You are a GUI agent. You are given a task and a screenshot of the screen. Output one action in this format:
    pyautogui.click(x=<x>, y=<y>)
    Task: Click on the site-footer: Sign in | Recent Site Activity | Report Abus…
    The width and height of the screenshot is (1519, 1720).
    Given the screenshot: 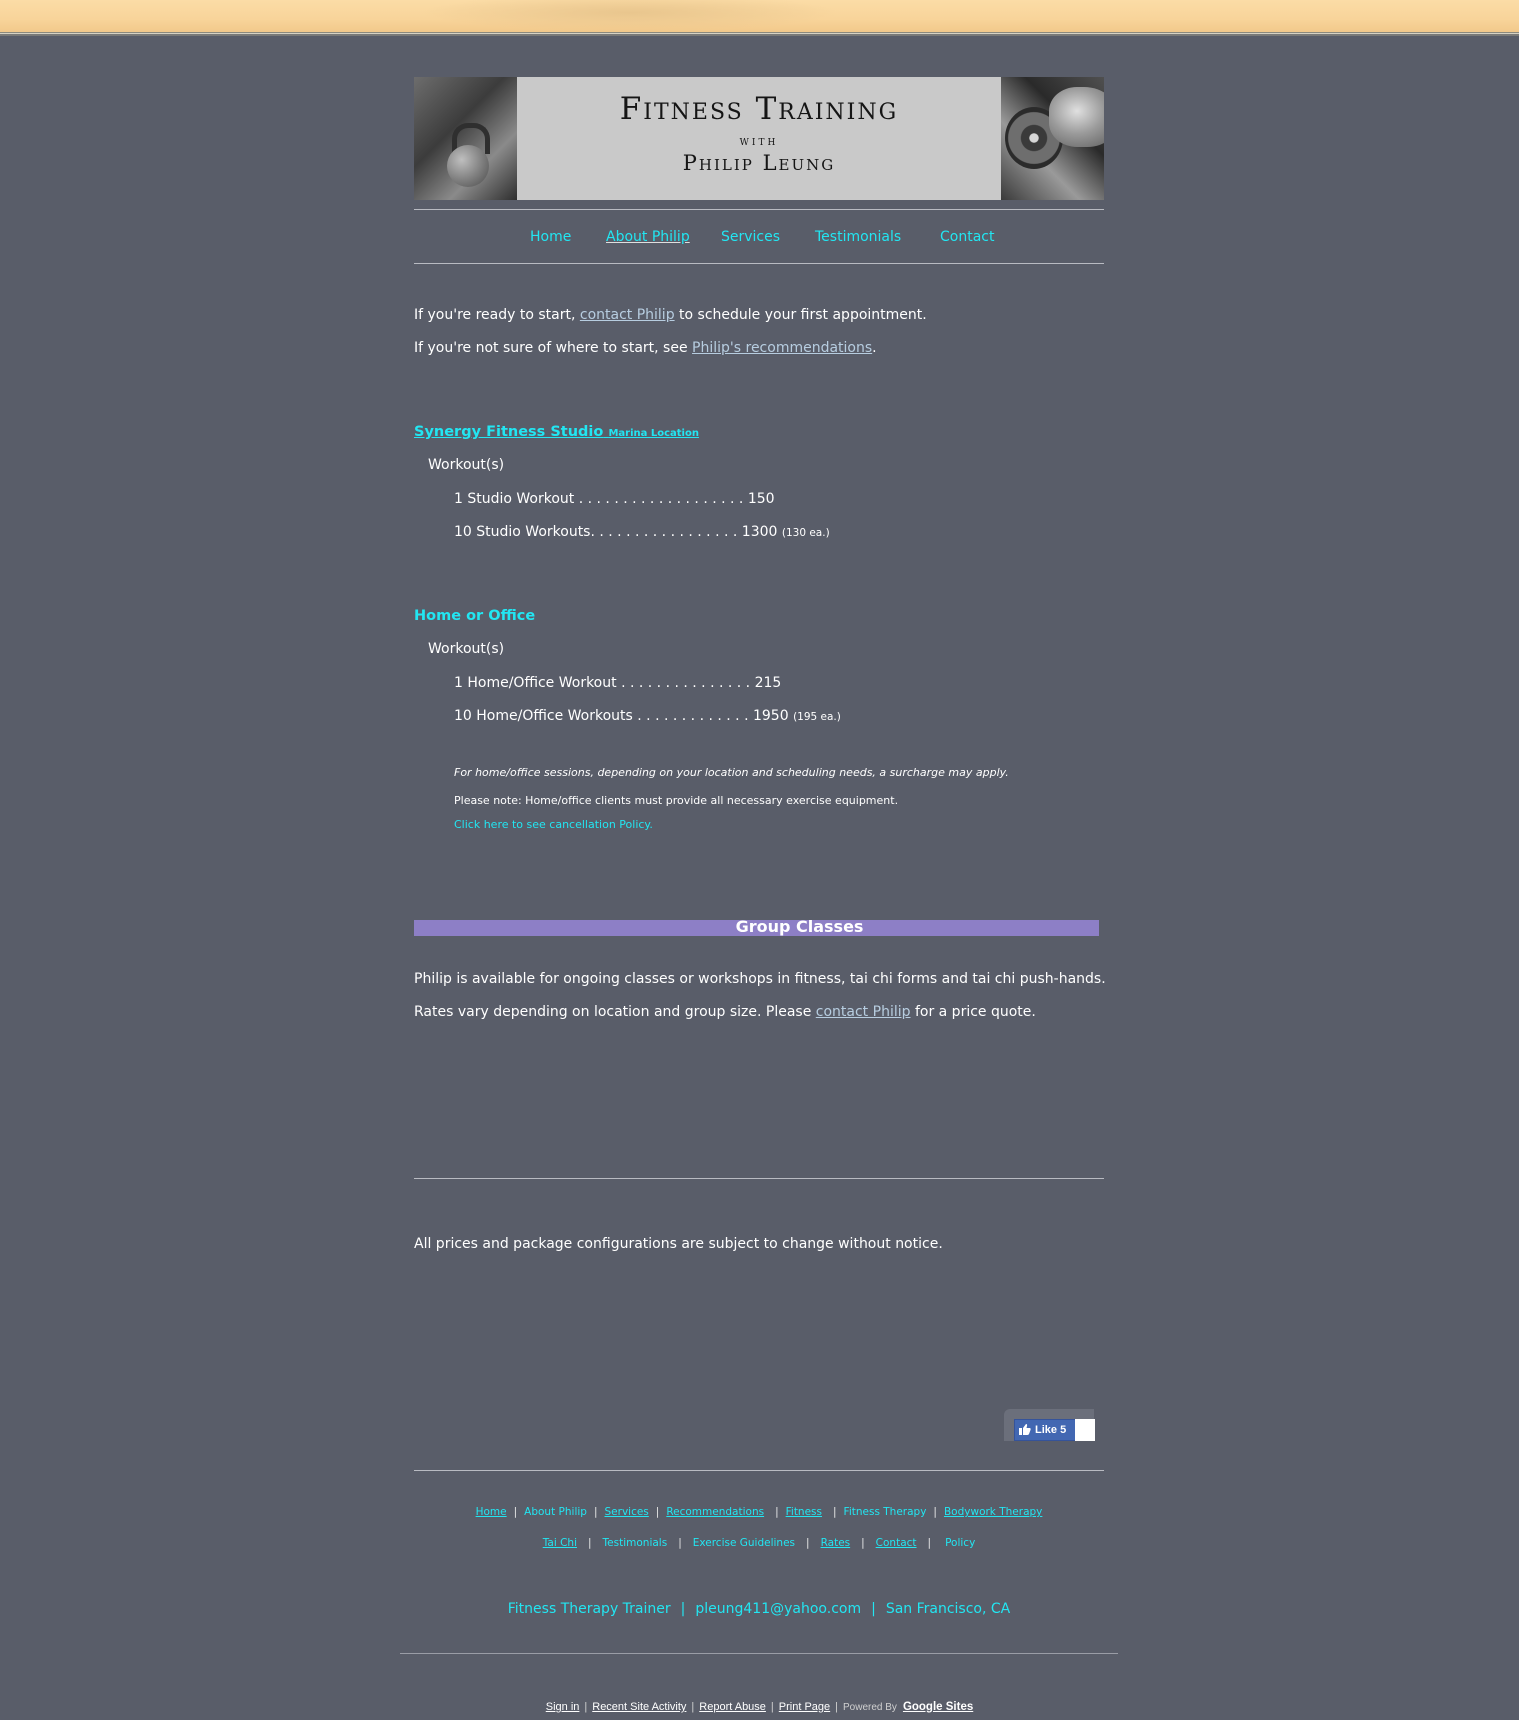 What is the action you would take?
    pyautogui.click(x=759, y=1707)
    